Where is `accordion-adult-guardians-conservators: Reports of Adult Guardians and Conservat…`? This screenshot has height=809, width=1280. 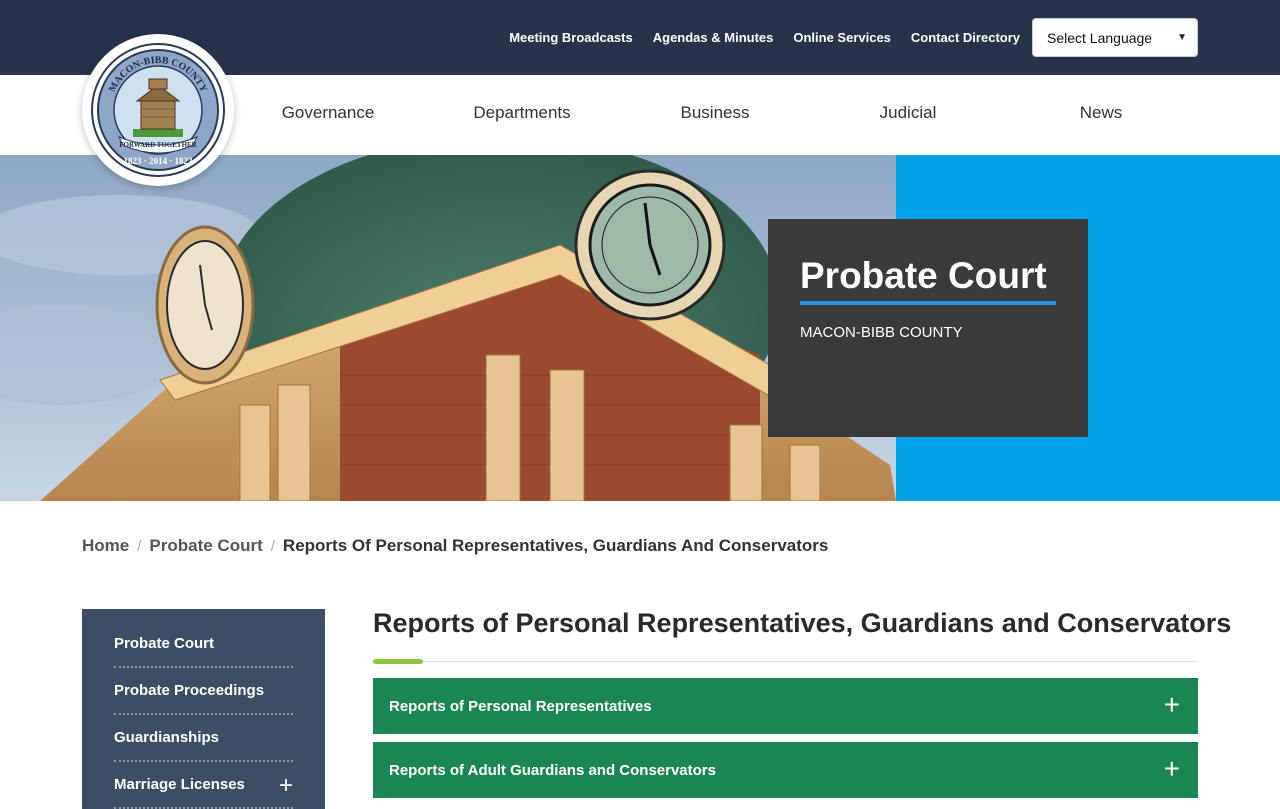
accordion-adult-guardians-conservators: Reports of Adult Guardians and Conservat… is located at coordinates (785, 770).